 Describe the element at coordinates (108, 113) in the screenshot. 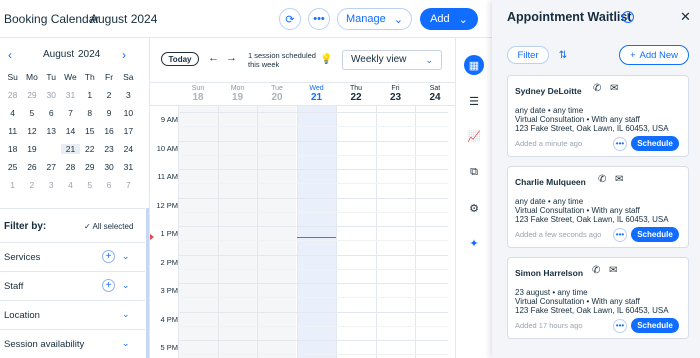

I see `day-cell: 9` at that location.